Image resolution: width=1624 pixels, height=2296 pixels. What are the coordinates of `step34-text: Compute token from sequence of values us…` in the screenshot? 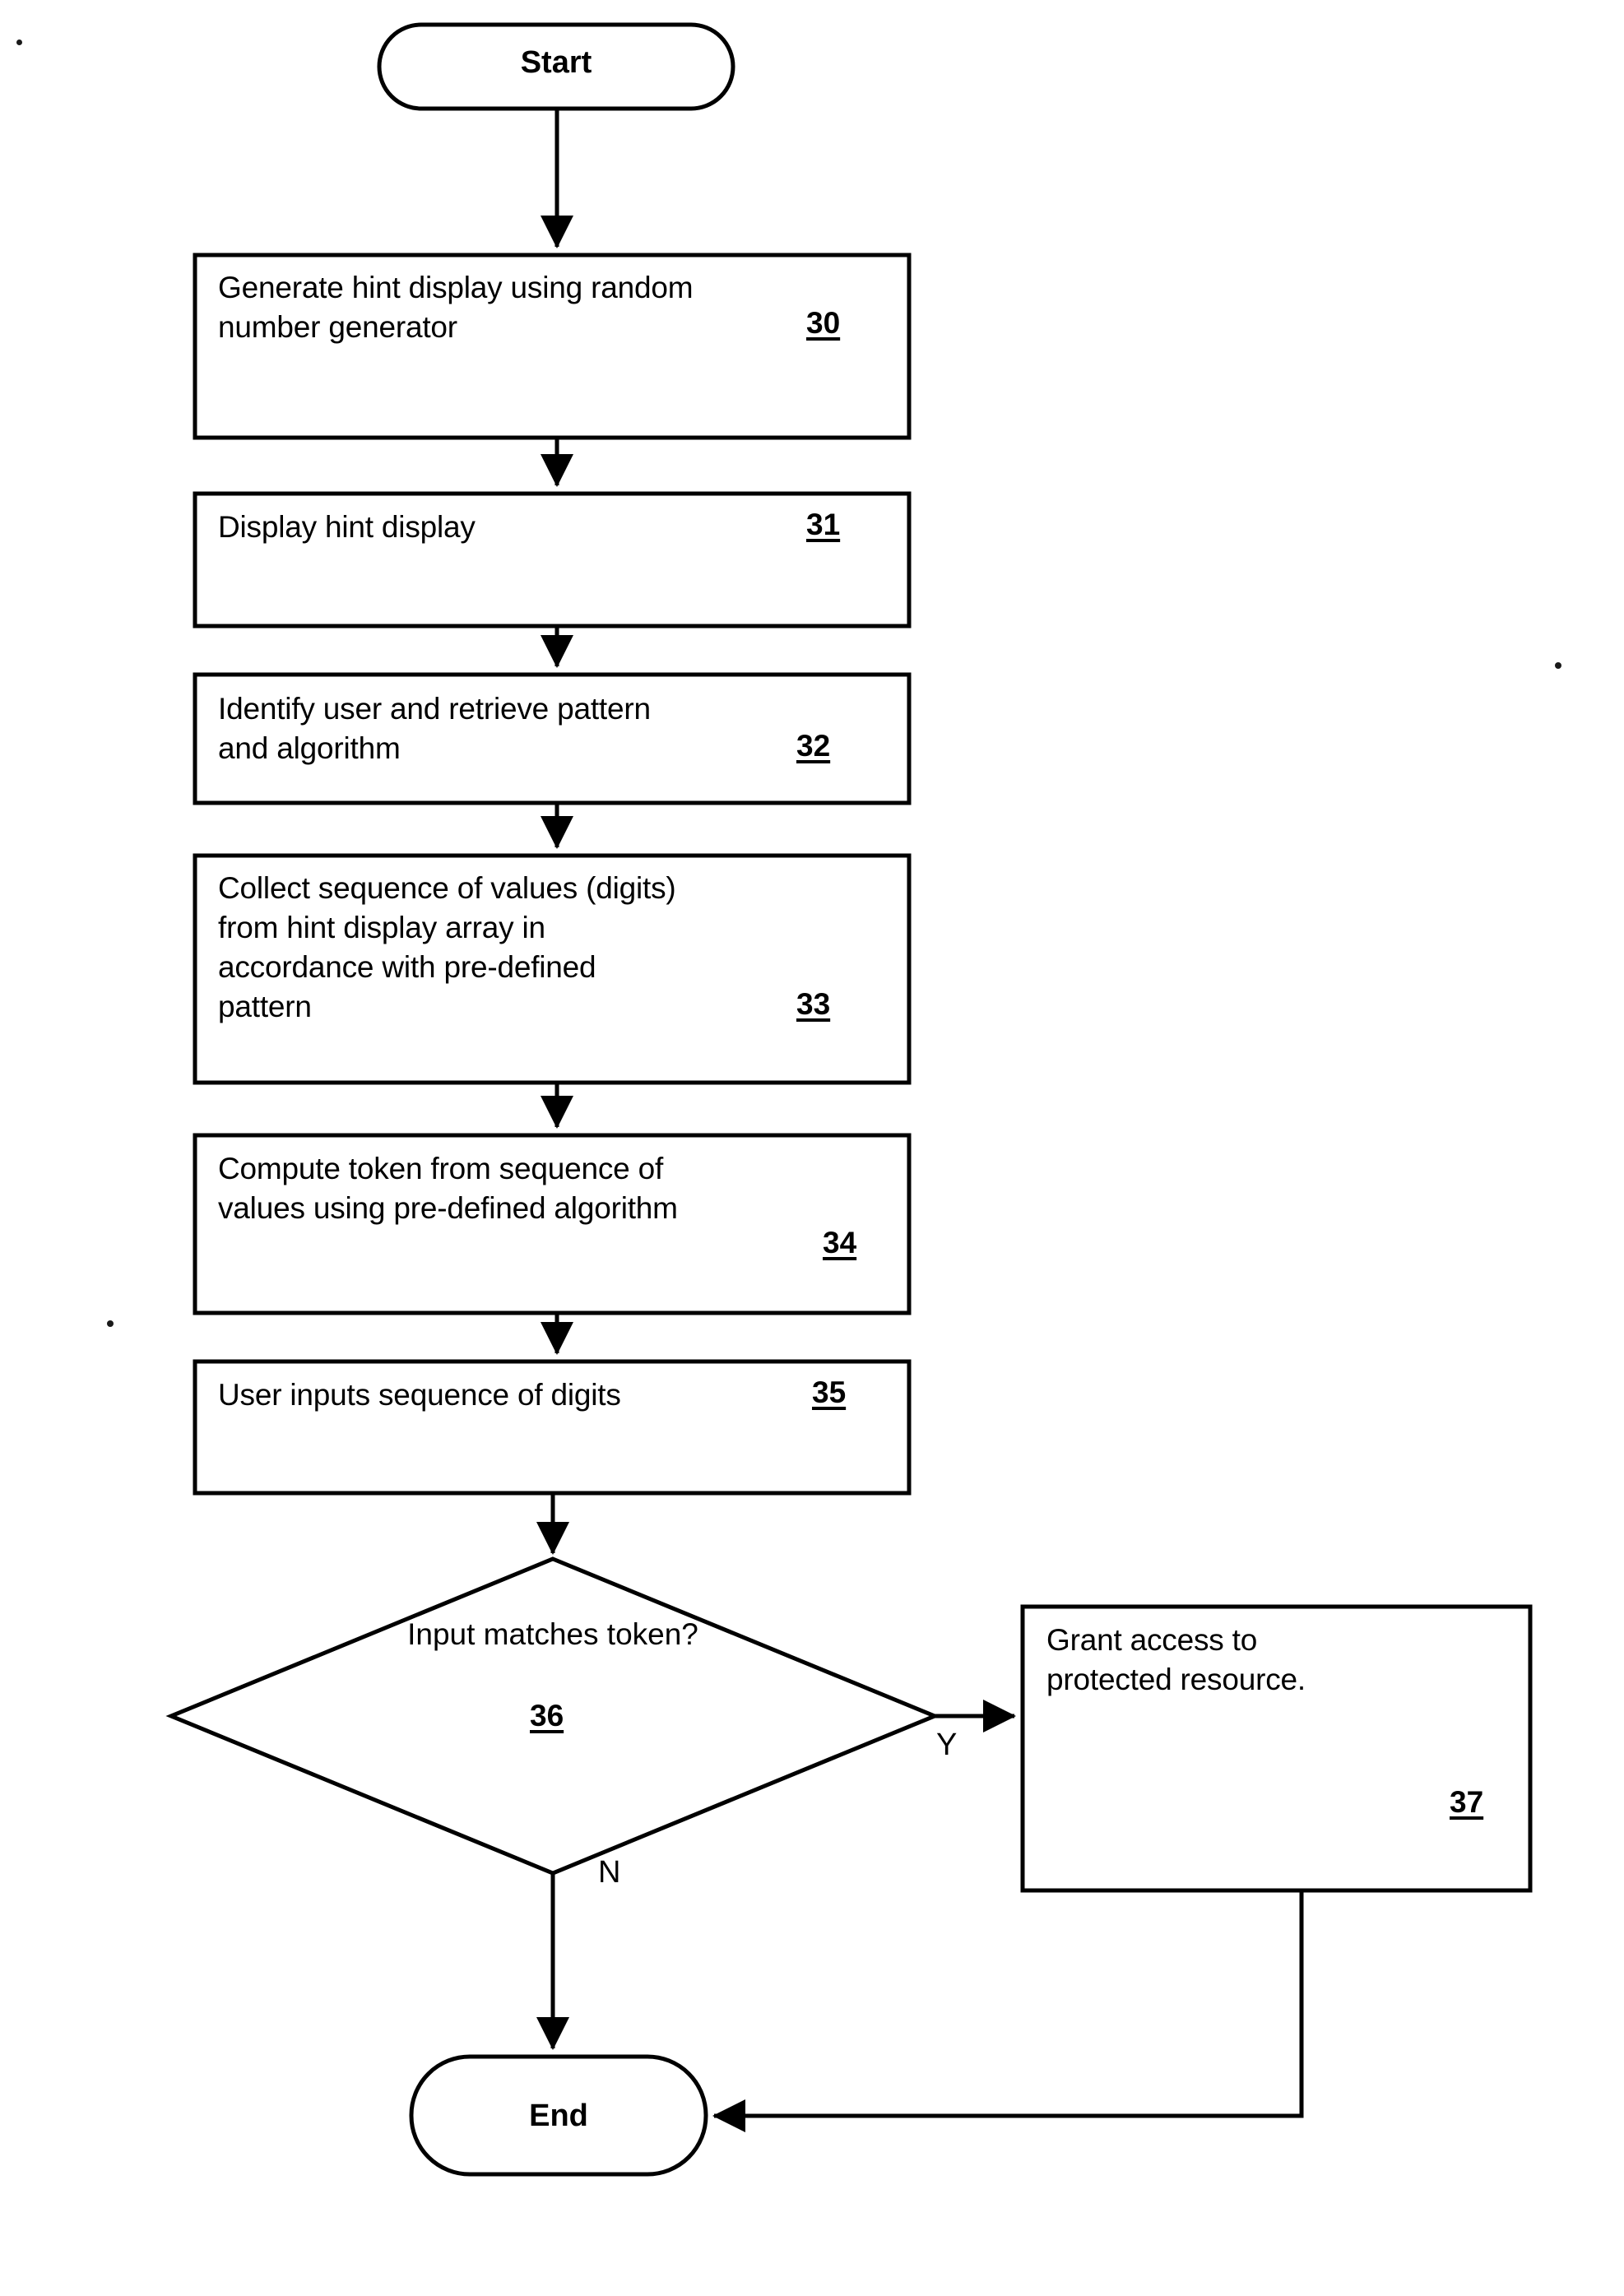 It's located at (448, 1189).